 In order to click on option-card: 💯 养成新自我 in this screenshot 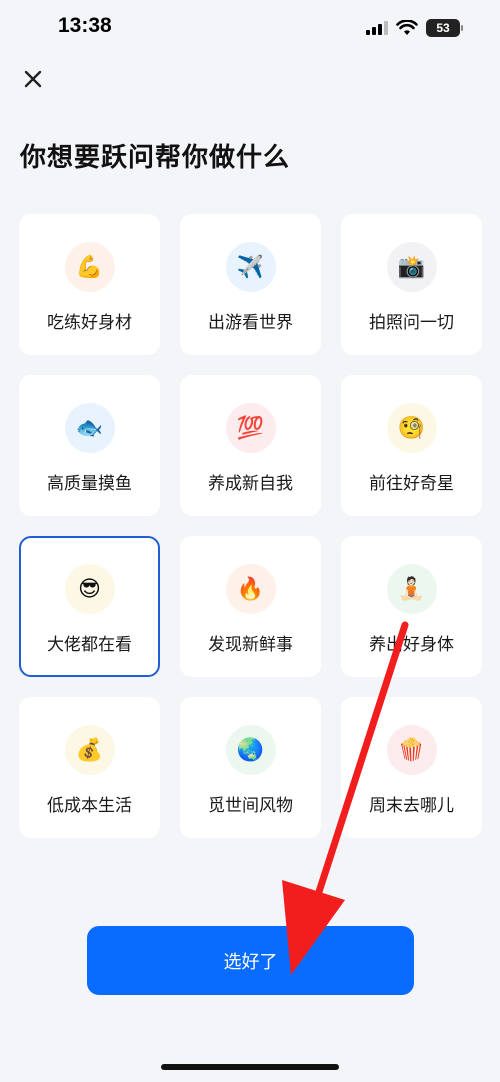, I will do `click(250, 445)`.